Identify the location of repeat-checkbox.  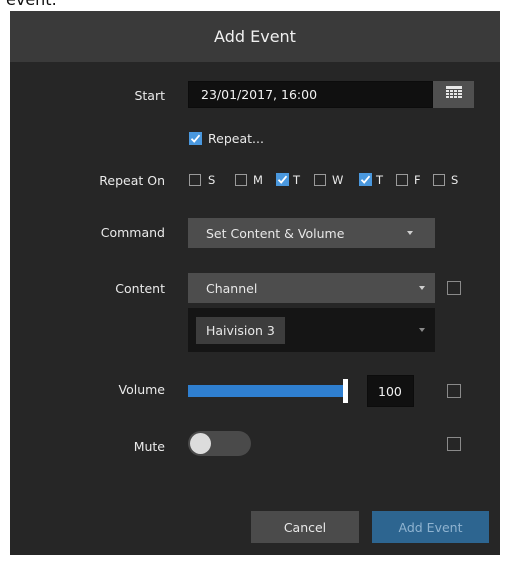
(195, 138).